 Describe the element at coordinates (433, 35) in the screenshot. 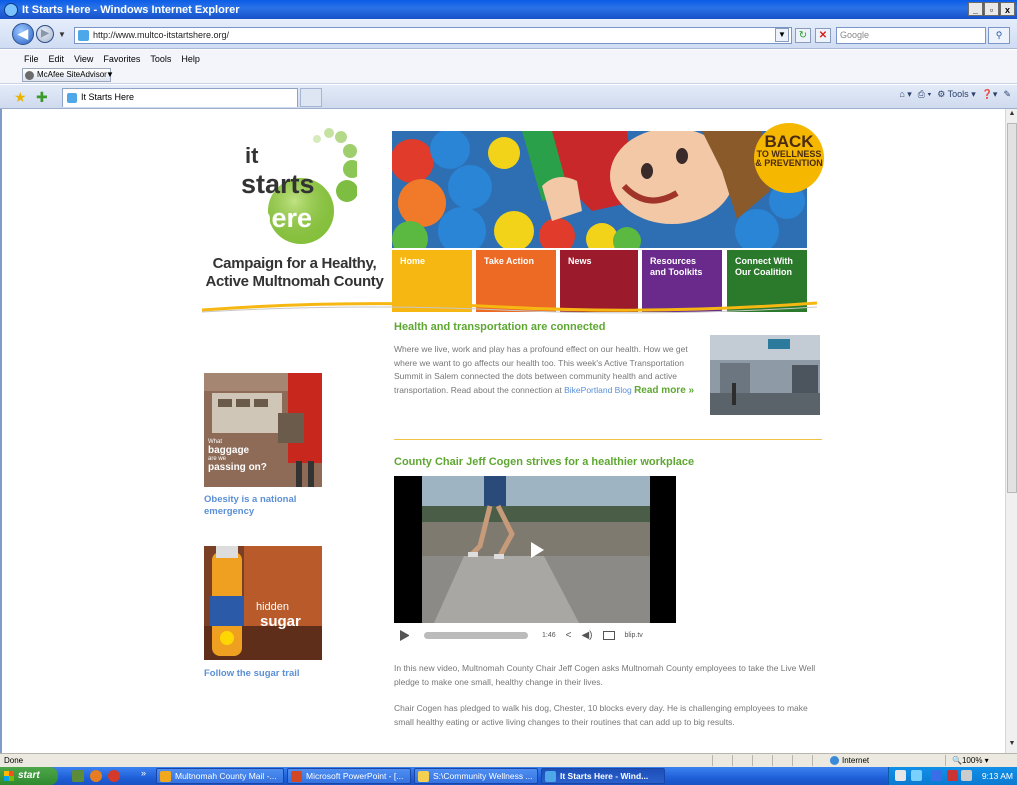

I see `address-input: http://www.multco-itstartshere.org/` at that location.